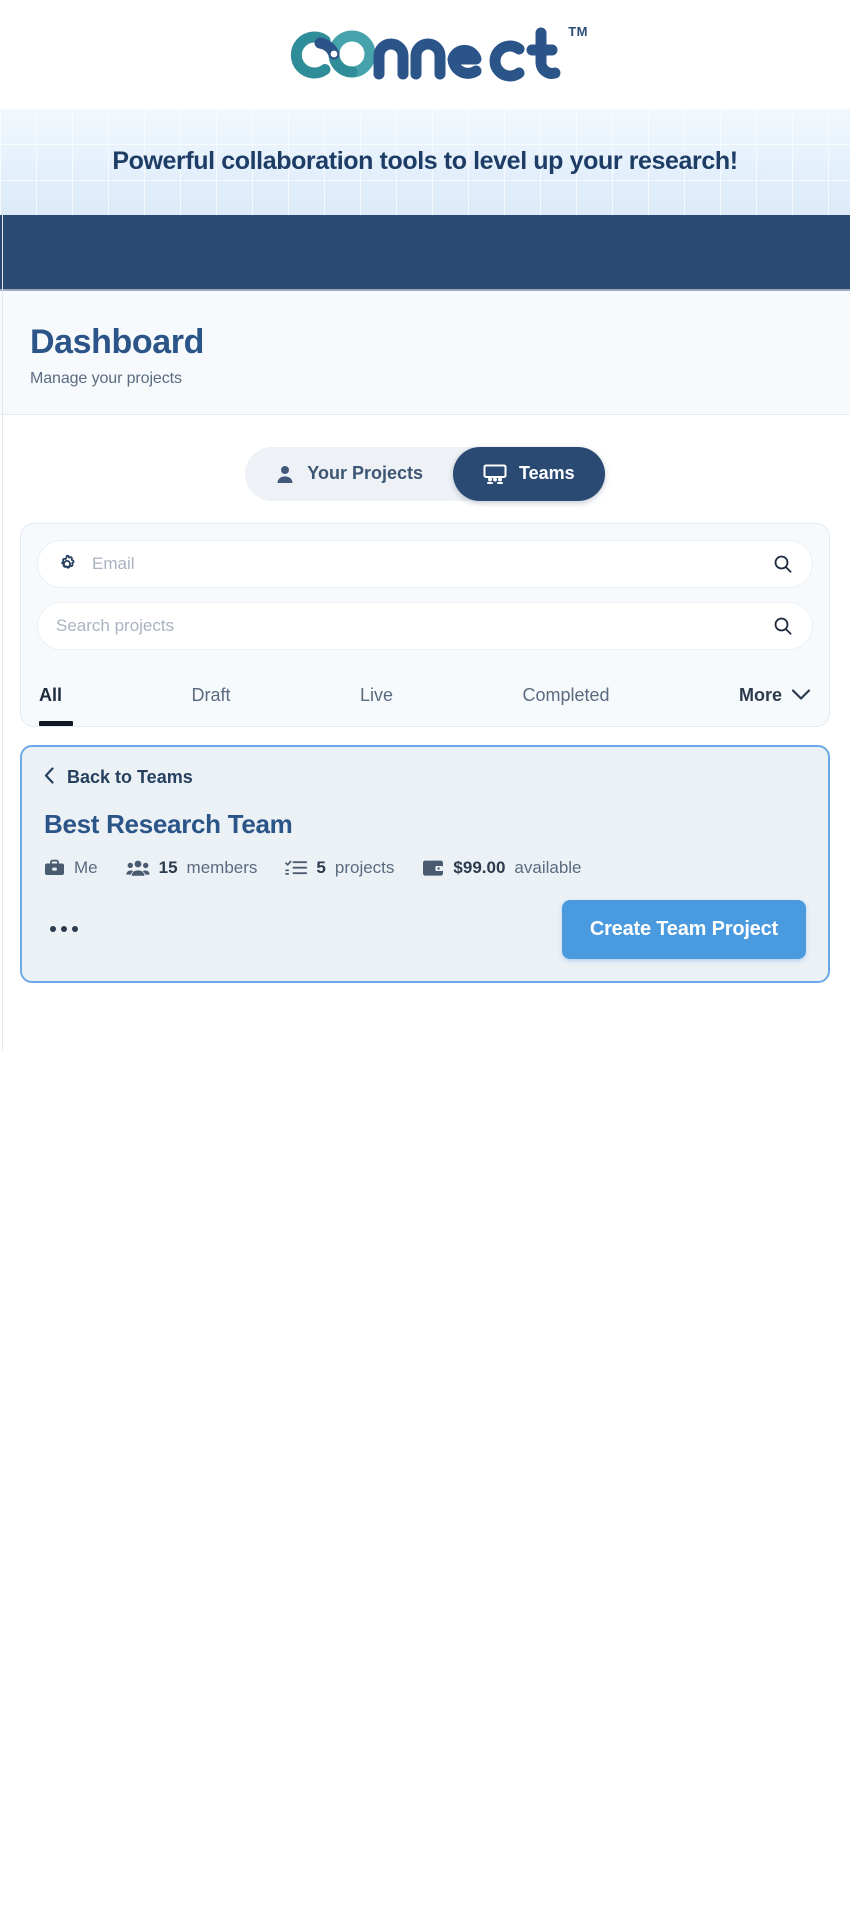  What do you see at coordinates (548, 867) in the screenshot?
I see `meta-balance-label: available` at bounding box center [548, 867].